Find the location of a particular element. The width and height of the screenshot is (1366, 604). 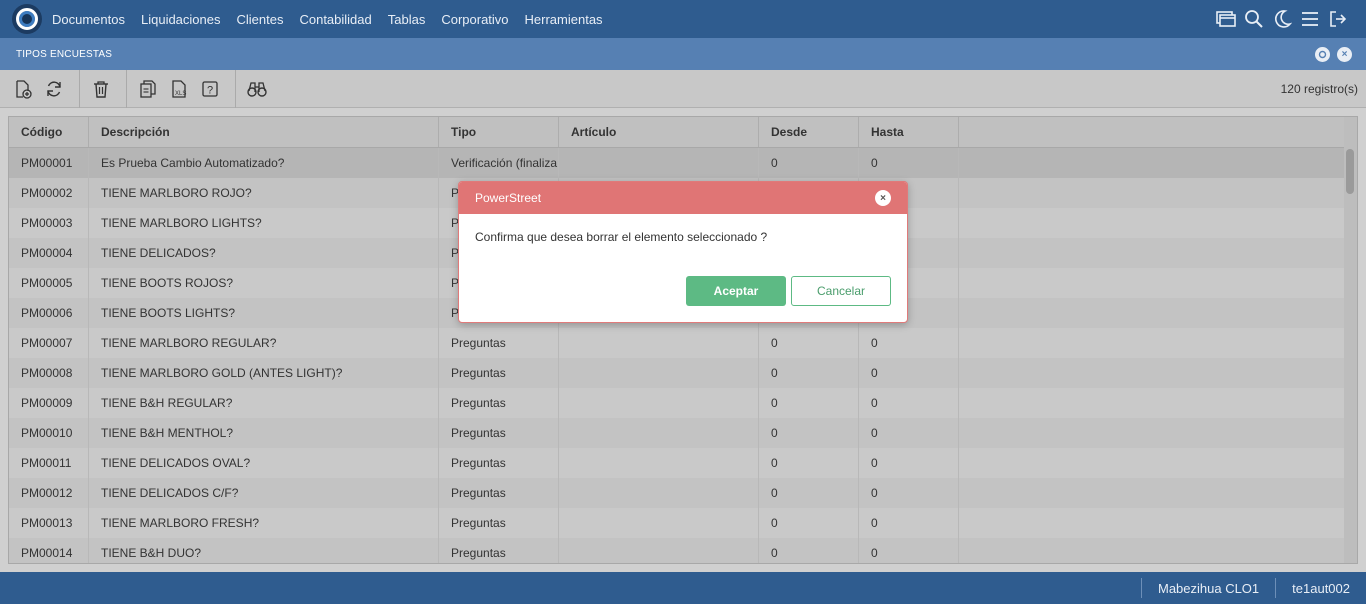

cell-descripcion: TIENE MARLBORO REGULAR? is located at coordinates (264, 343).